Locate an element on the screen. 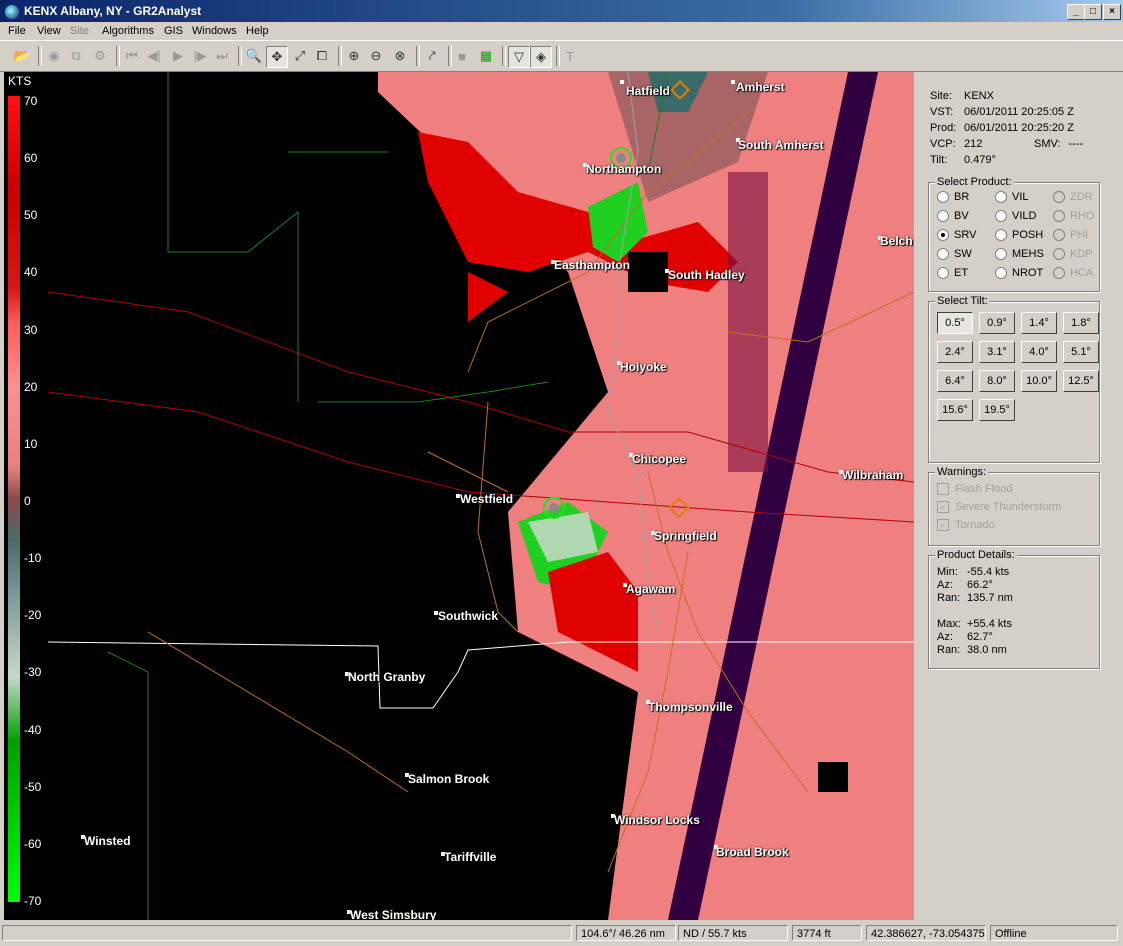 Image resolution: width=1123 pixels, height=946 pixels. warning-checkbox: Flash Flood is located at coordinates (974, 489).